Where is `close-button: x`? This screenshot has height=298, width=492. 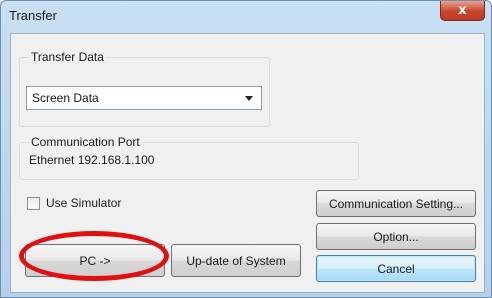
close-button: x is located at coordinates (462, 11).